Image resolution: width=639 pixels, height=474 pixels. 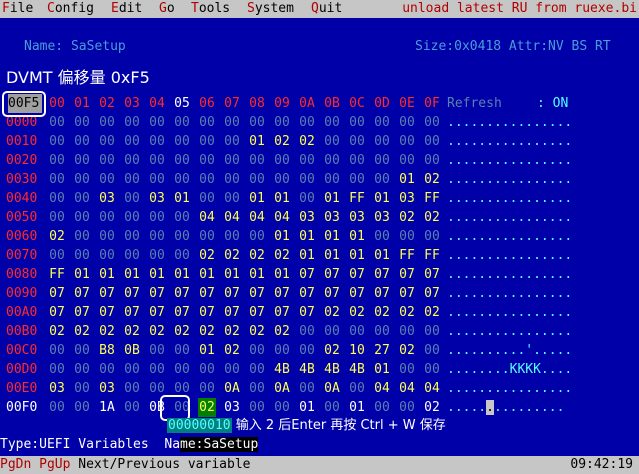 What do you see at coordinates (107, 407) in the screenshot?
I see `hex-byte: 1A` at bounding box center [107, 407].